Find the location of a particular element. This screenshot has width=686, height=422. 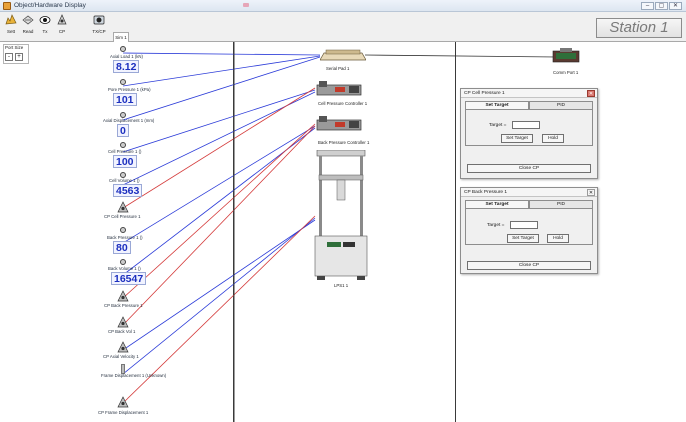

sensor-value: 4563 is located at coordinates (128, 190).